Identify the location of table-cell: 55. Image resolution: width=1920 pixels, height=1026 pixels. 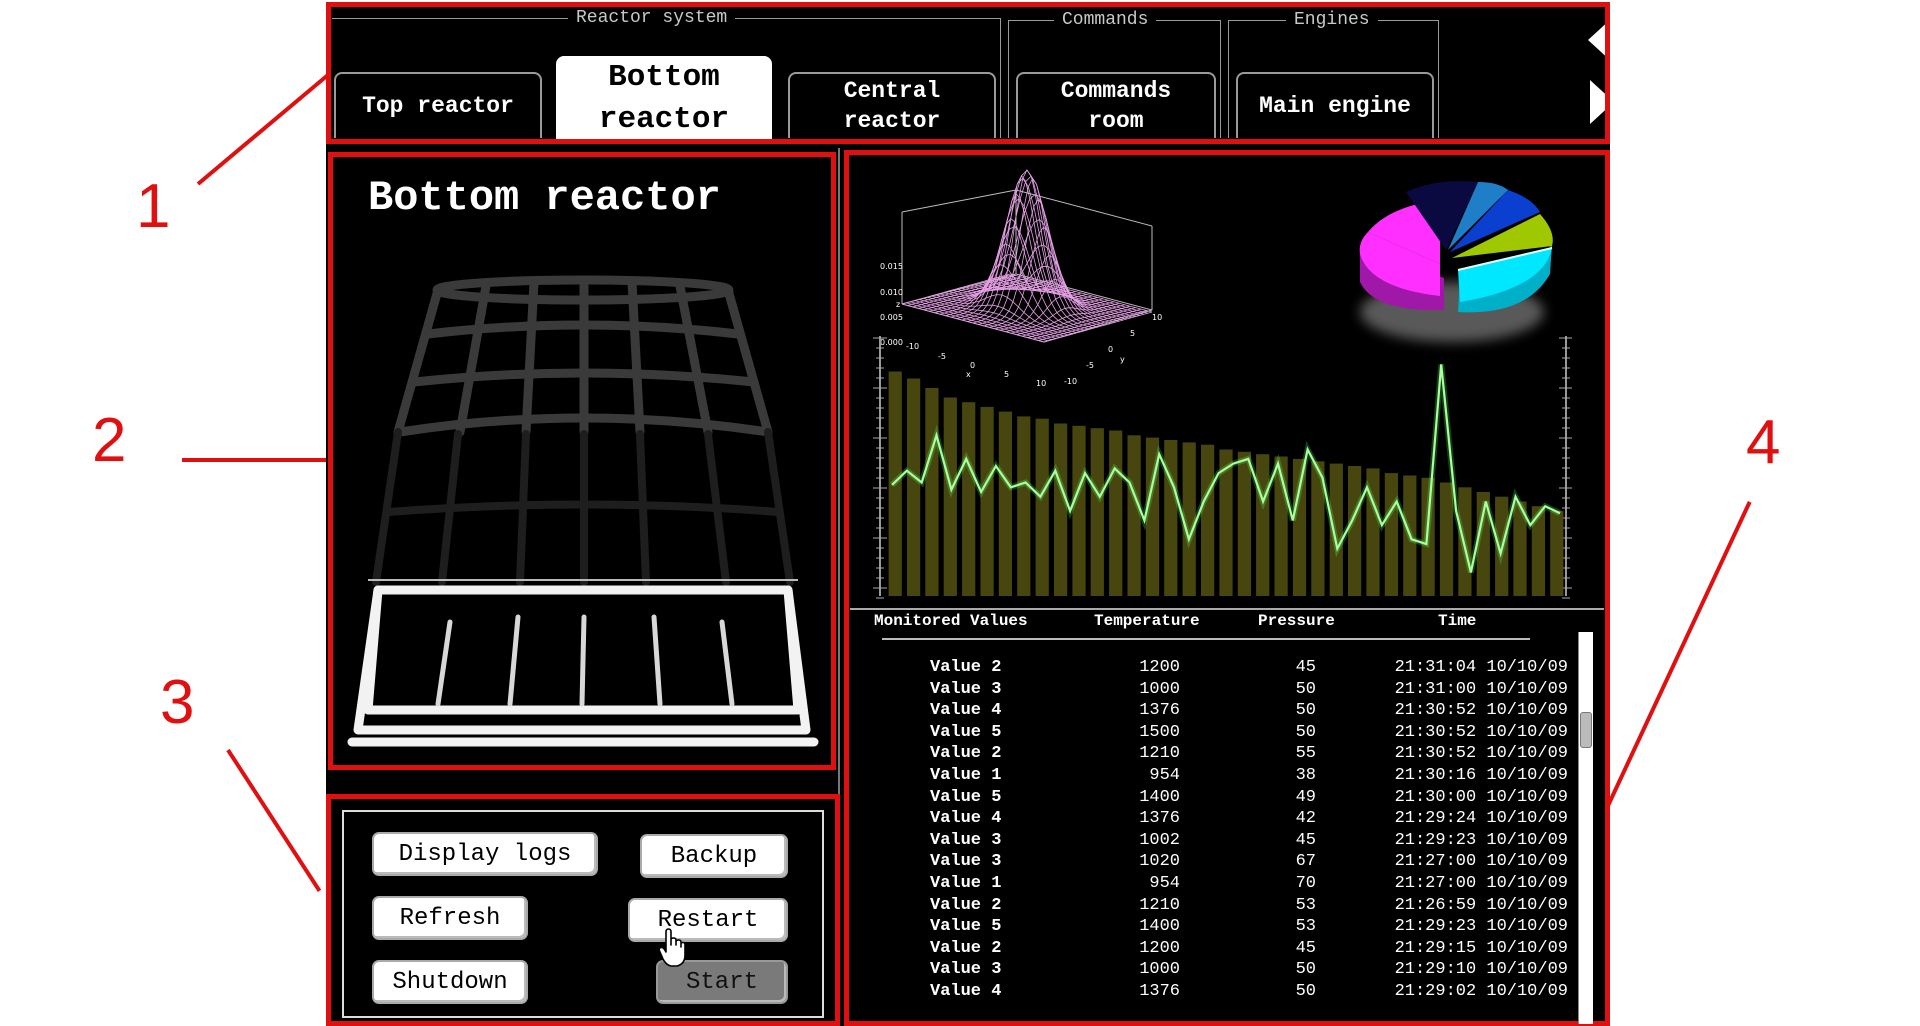
(1305, 754).